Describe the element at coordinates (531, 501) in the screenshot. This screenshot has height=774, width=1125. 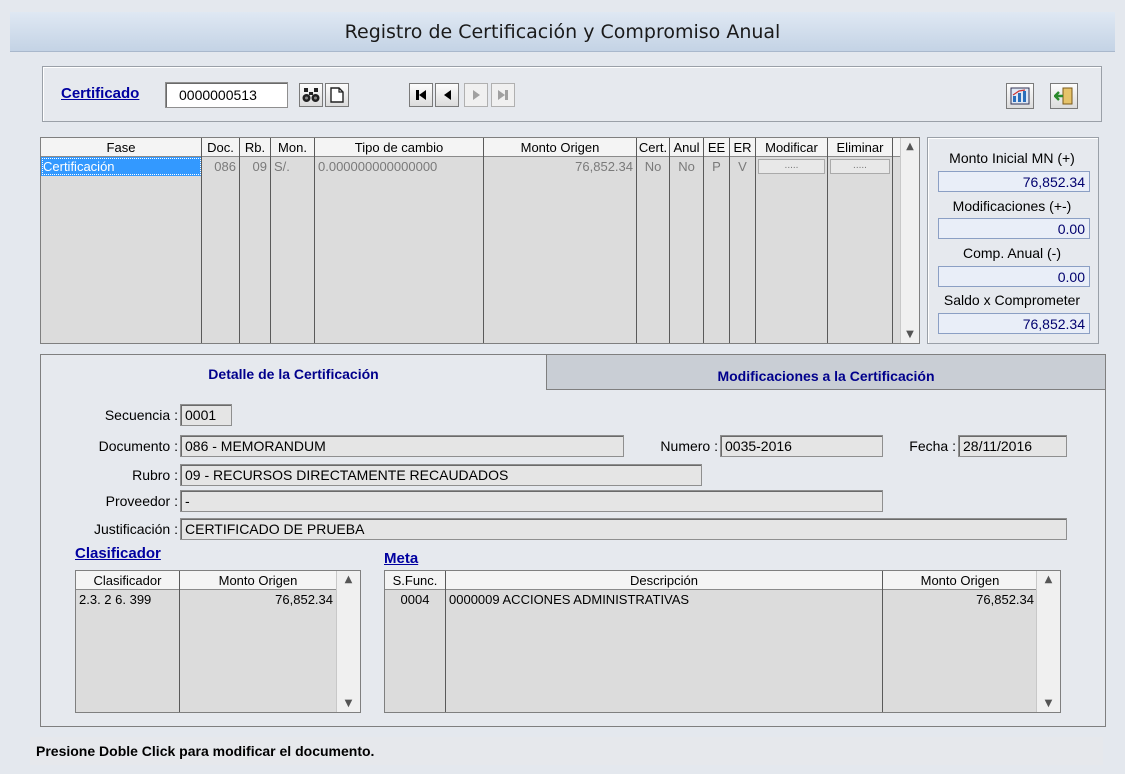
I see `proveedor-field: -` at that location.